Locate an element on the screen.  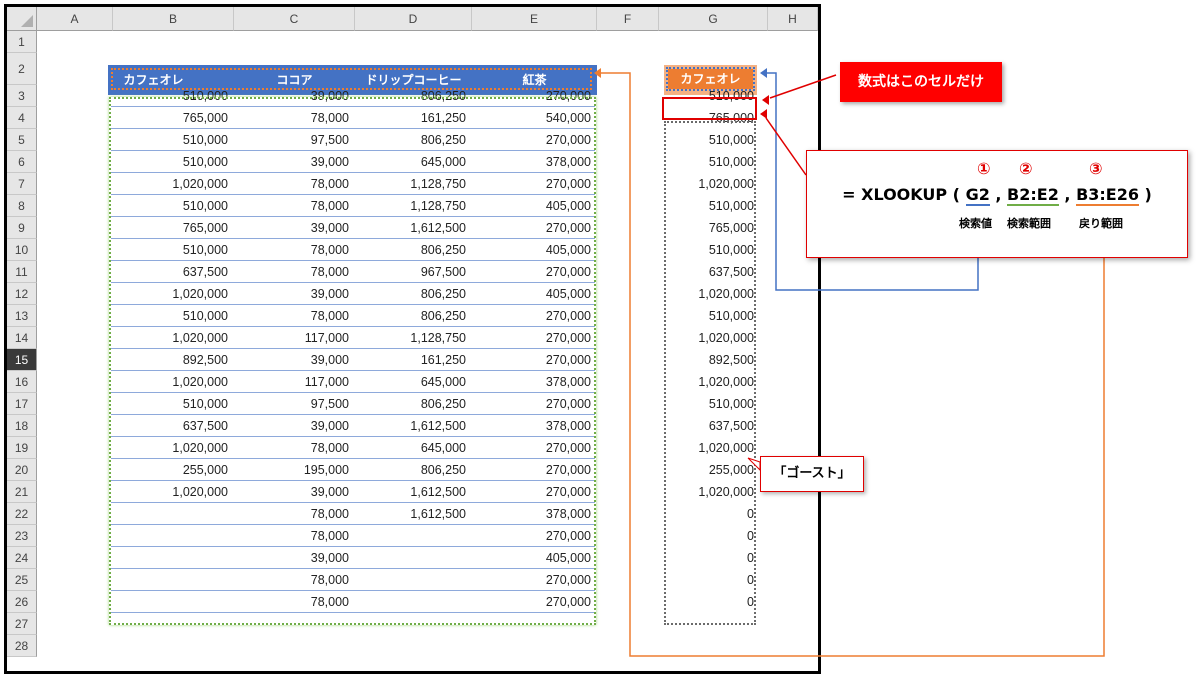
arg-label-3: 戻り範囲 is located at coordinates (1101, 223).